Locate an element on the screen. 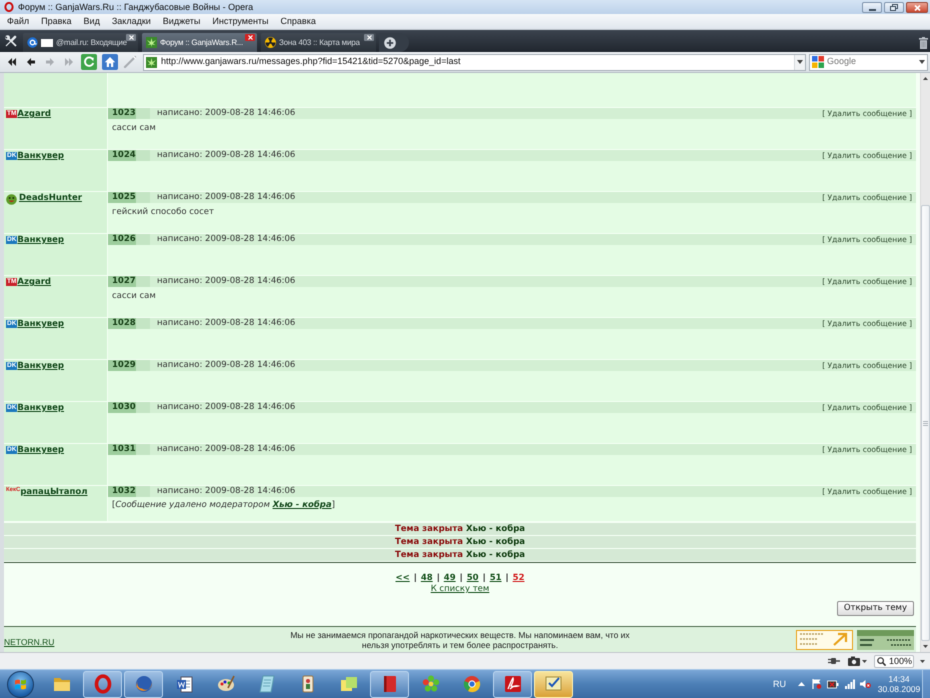 Image resolution: width=930 pixels, height=698 pixels. tab: @mail.ru: Входящие is located at coordinates (80, 42).